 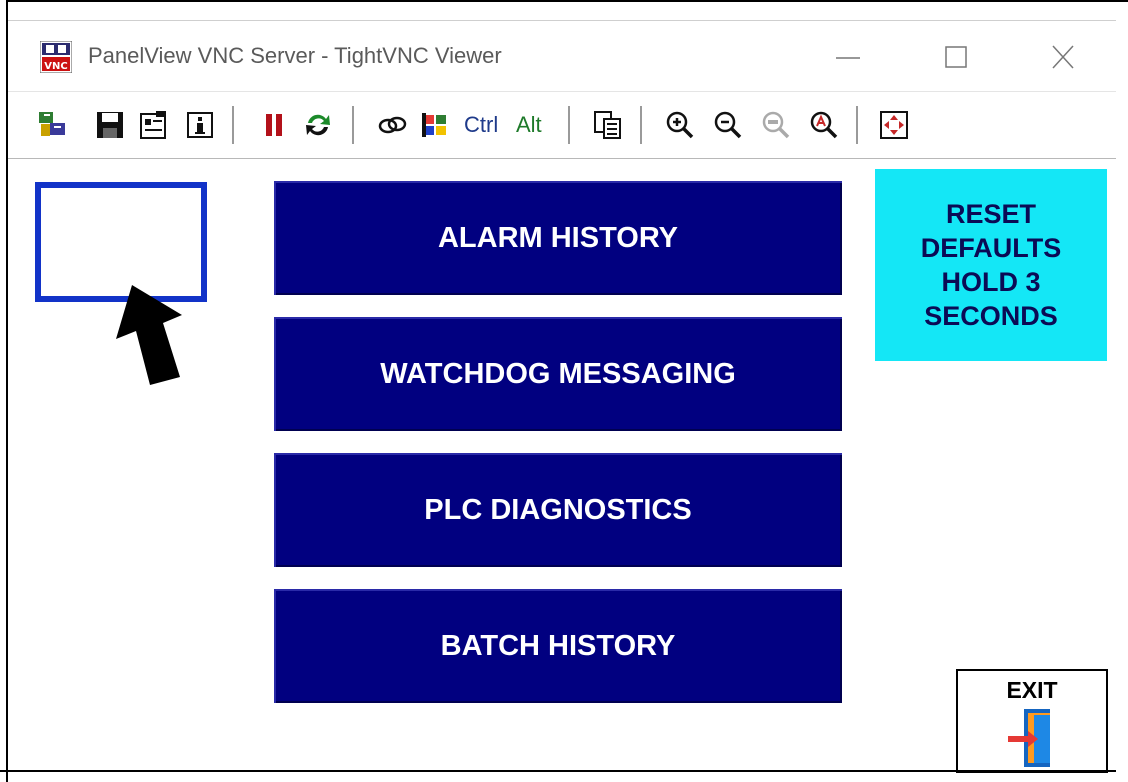 I want to click on refresh-icon, so click(x=318, y=125).